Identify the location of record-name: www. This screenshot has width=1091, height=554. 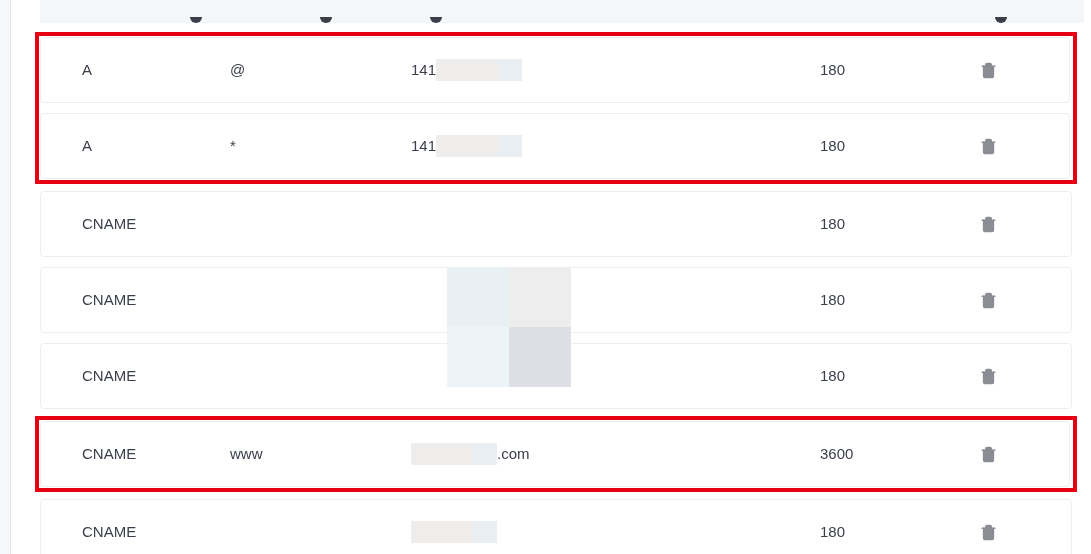
(246, 453).